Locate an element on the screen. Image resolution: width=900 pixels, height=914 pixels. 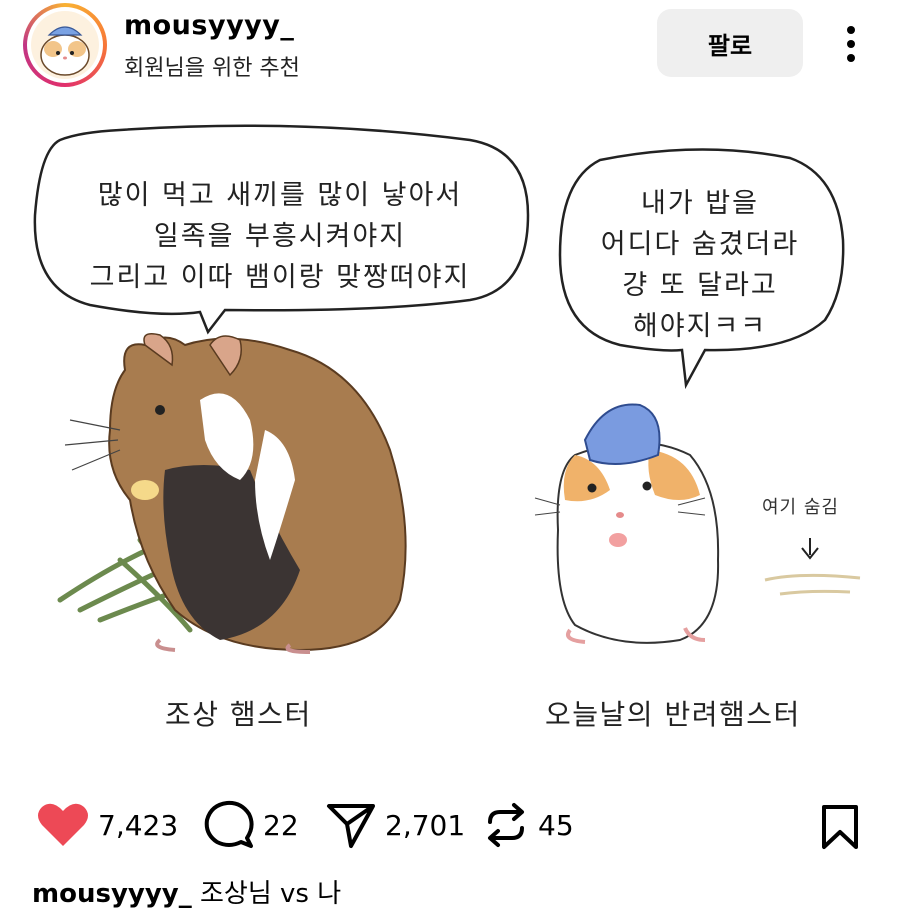
more-options-button is located at coordinates (851, 44).